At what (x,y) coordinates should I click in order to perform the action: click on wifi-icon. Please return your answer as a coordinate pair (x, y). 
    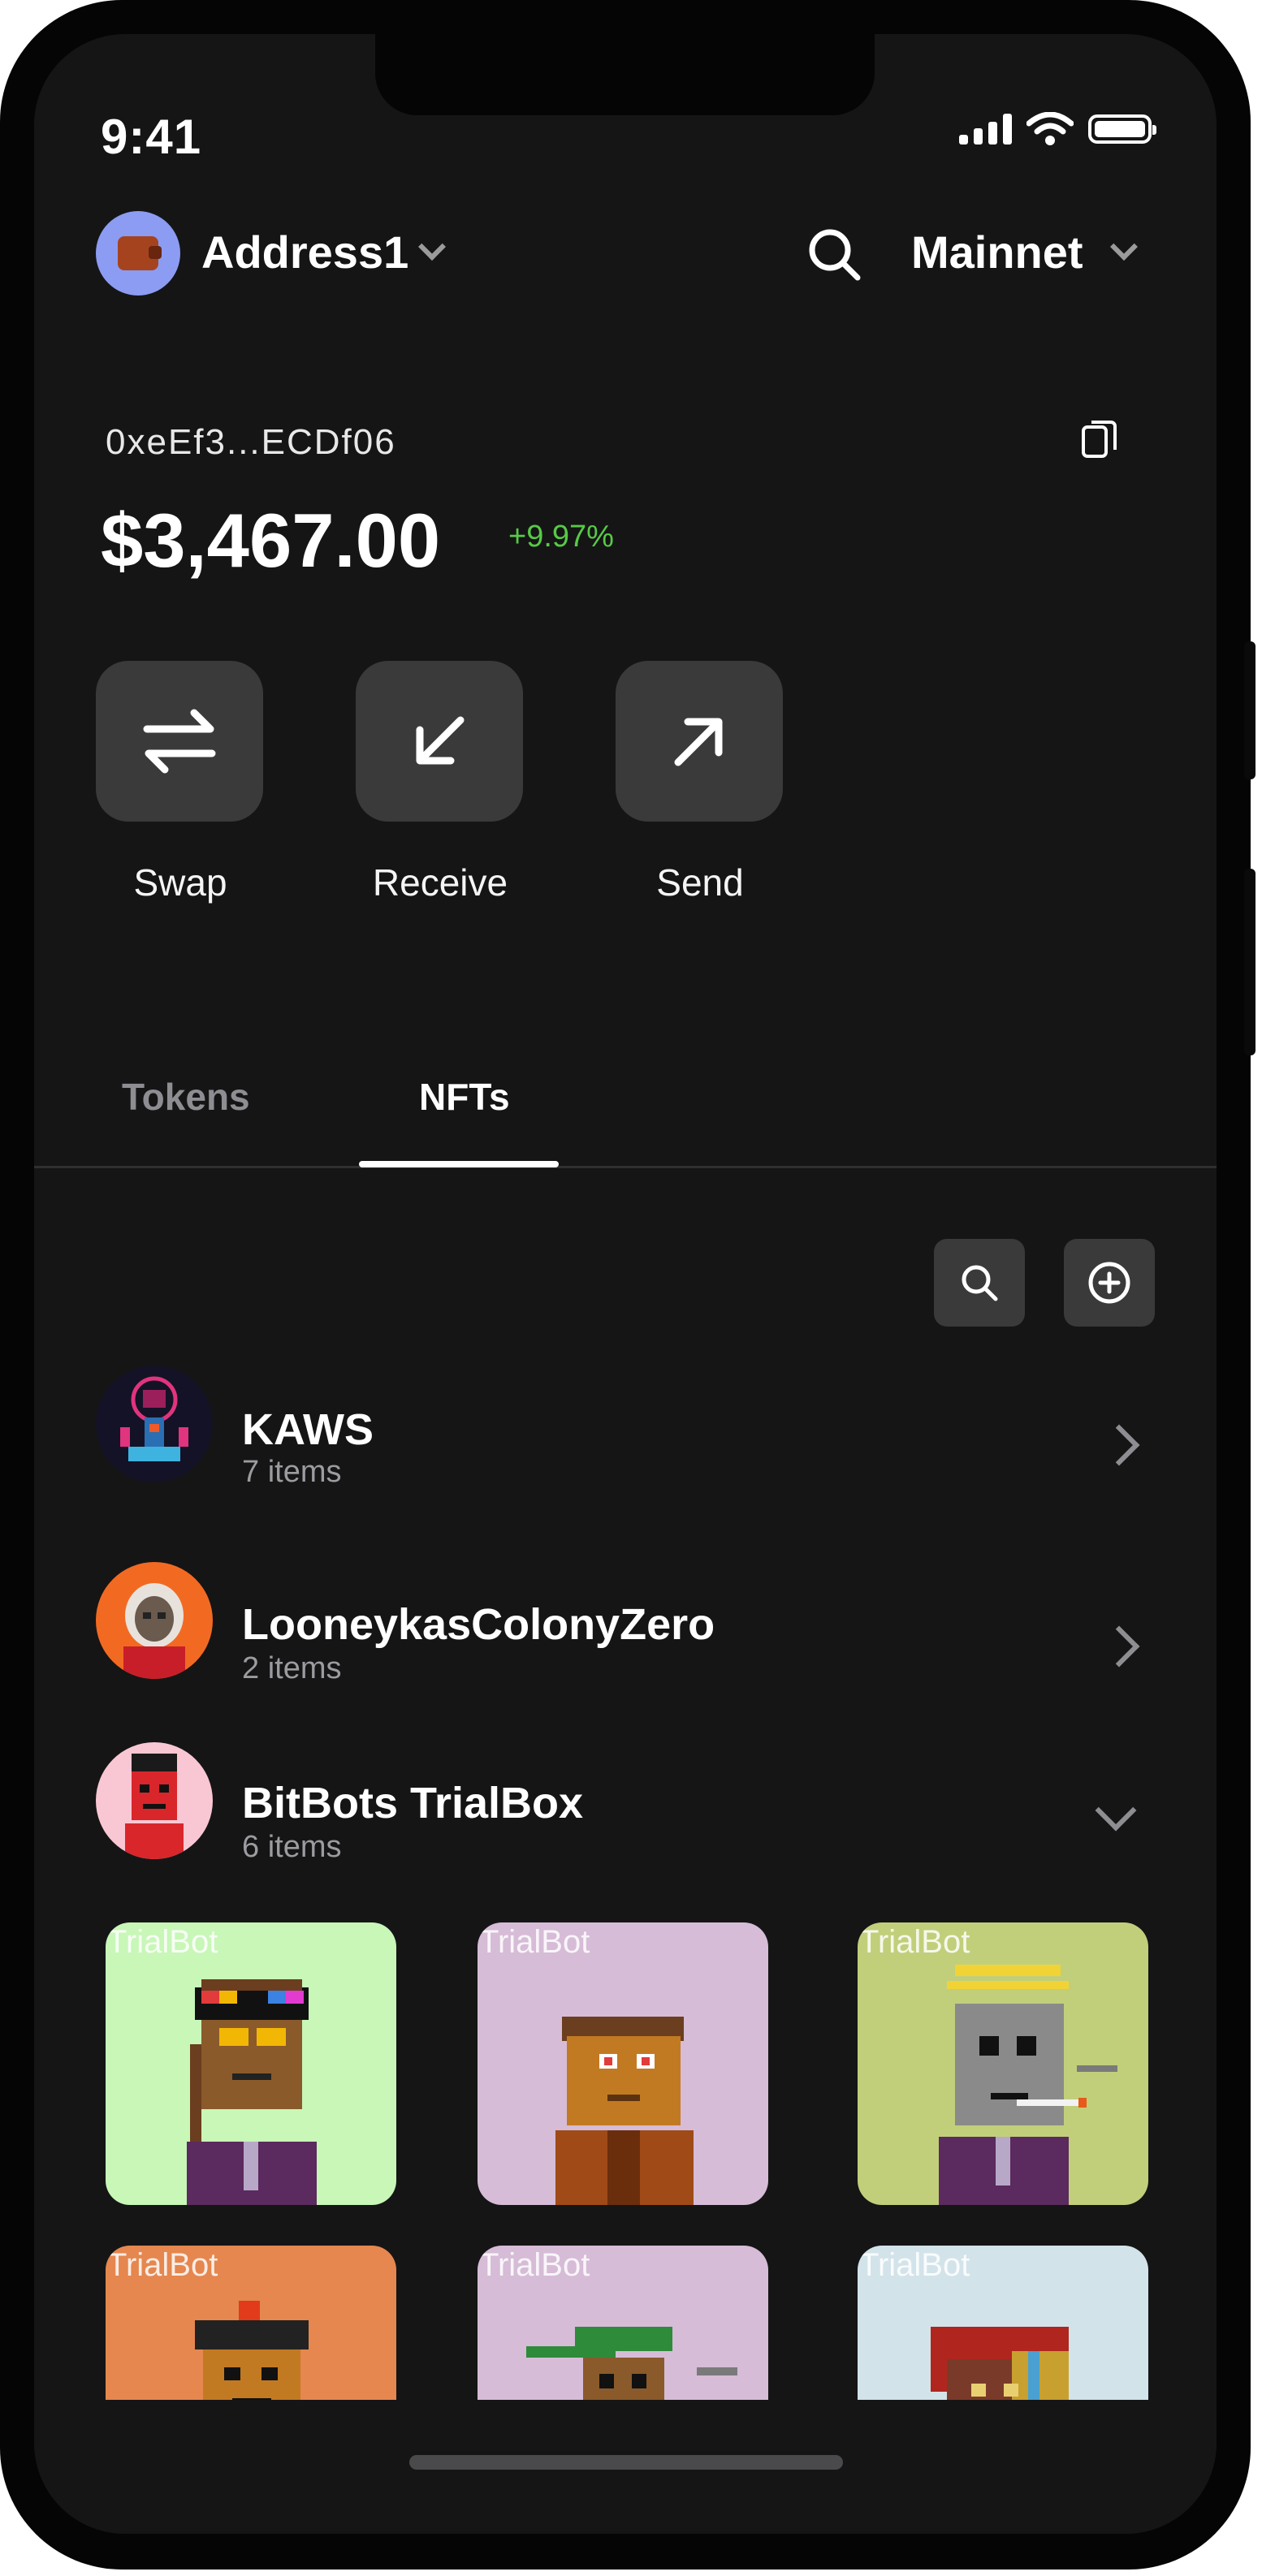
    Looking at the image, I should click on (1050, 128).